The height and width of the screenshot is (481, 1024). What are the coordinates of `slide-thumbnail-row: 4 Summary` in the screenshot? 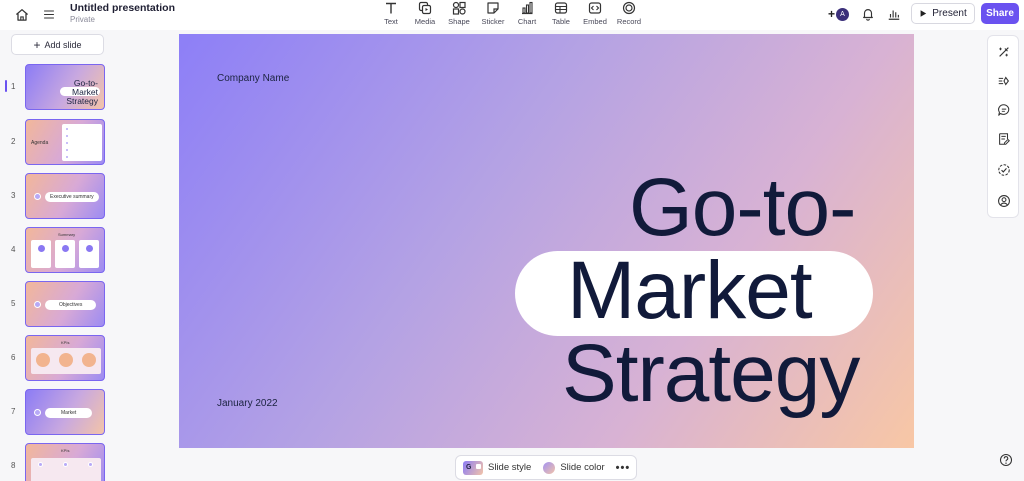 It's located at (55, 250).